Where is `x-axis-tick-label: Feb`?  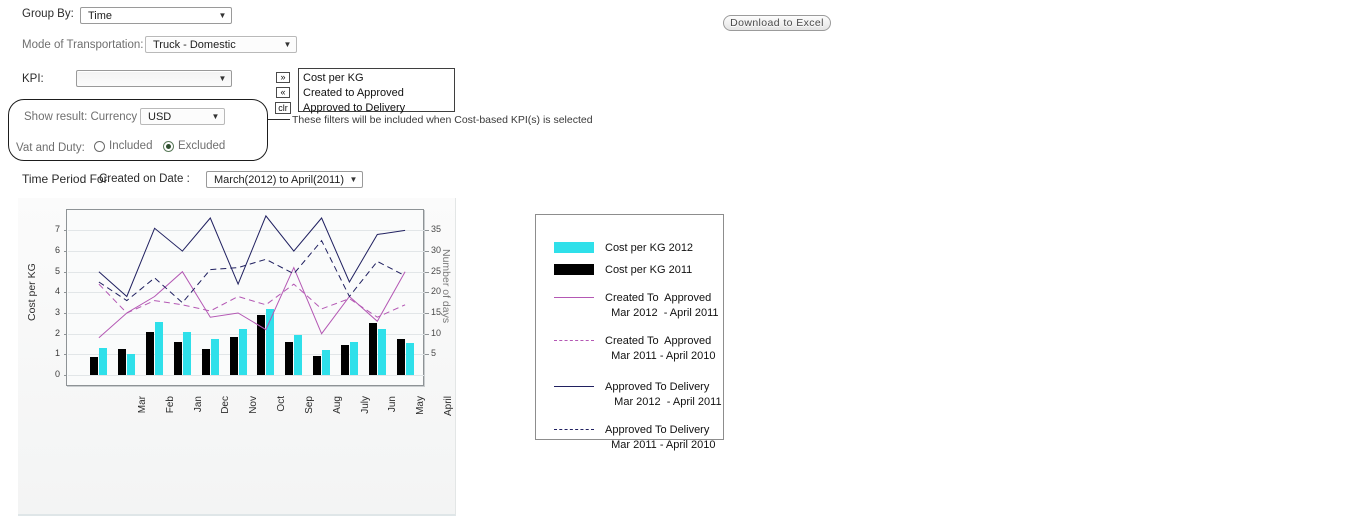
x-axis-tick-label: Feb is located at coordinates (170, 405).